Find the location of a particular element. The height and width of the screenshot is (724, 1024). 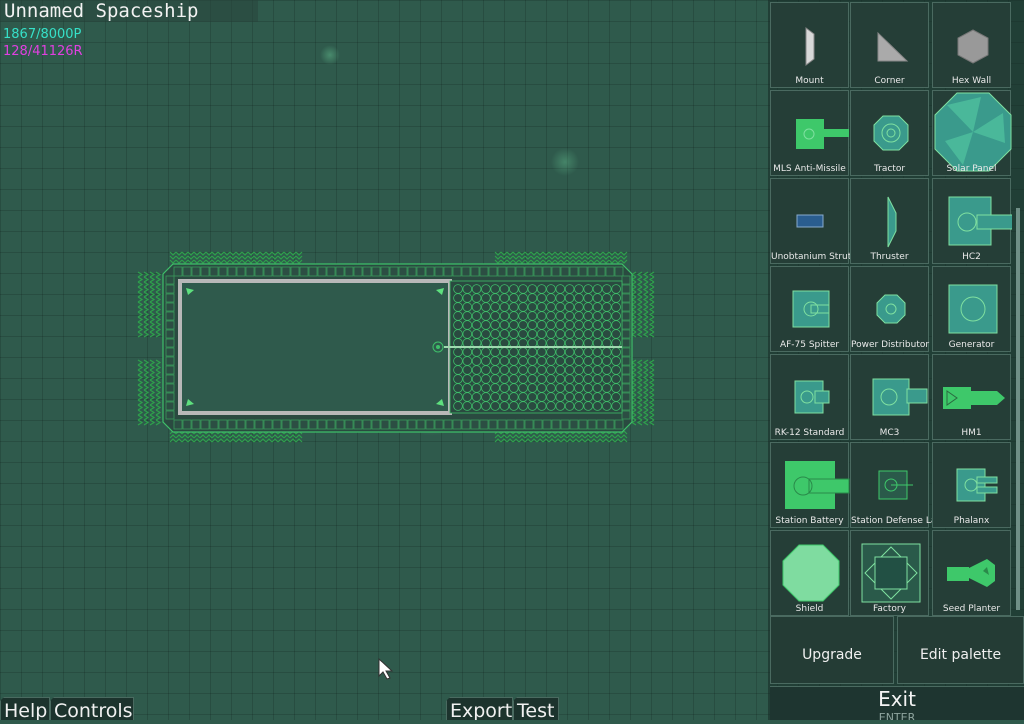

palette-item-rk-12-standard: RK-12 Standard is located at coordinates (809, 397).